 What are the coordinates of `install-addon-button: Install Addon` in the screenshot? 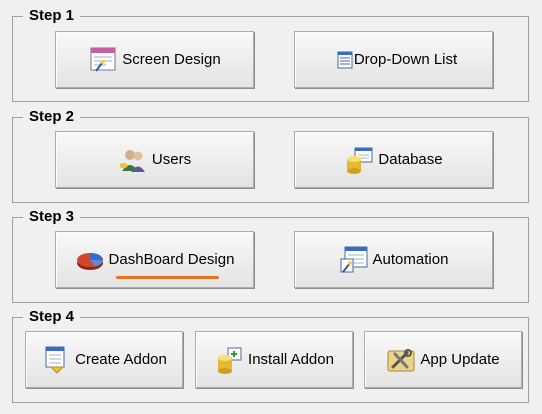 It's located at (274, 359).